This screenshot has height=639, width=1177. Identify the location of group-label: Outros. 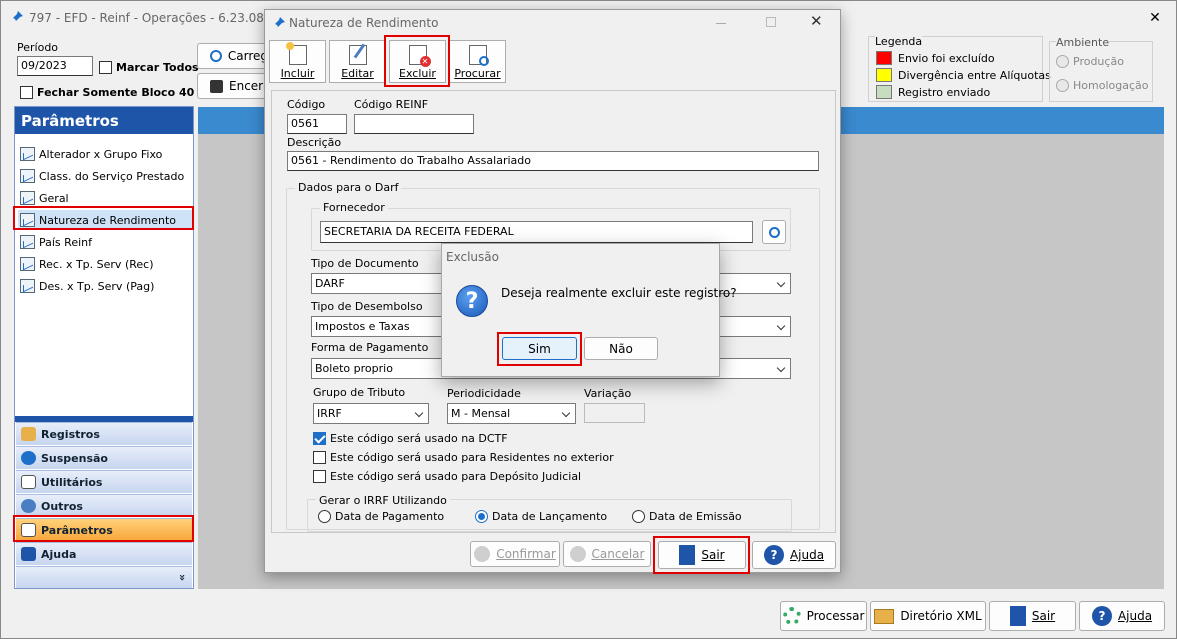
(62, 506).